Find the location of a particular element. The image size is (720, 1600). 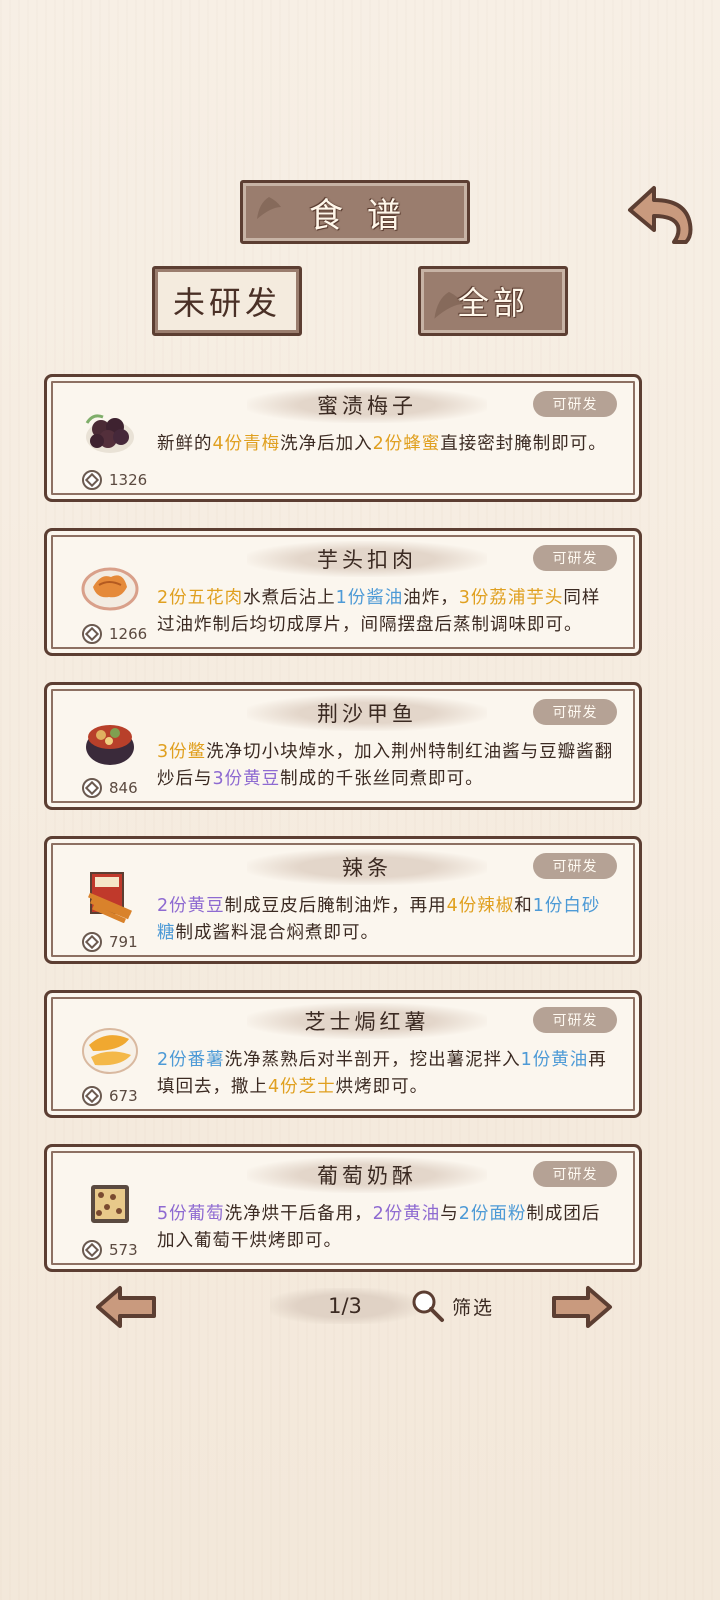

page-label: 1/3 is located at coordinates (345, 1306).